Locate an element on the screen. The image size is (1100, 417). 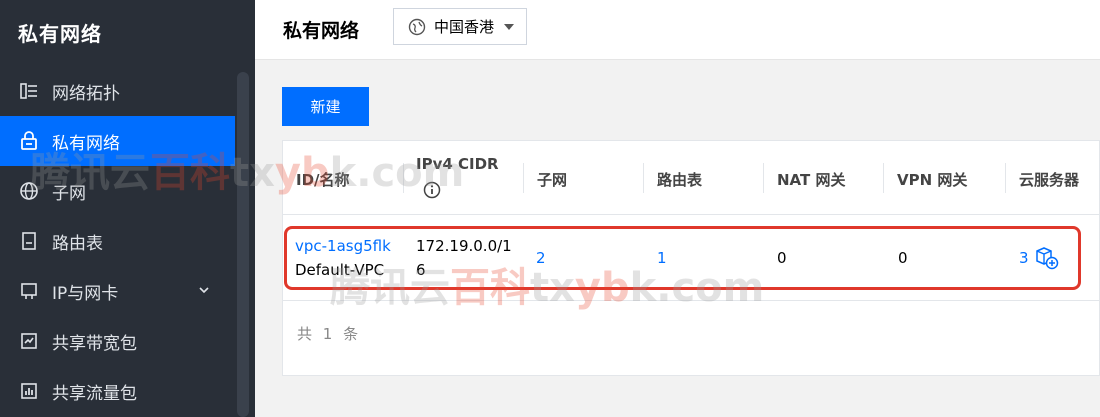
sidebar-item-topology: 网络拓扑 is located at coordinates (117, 91).